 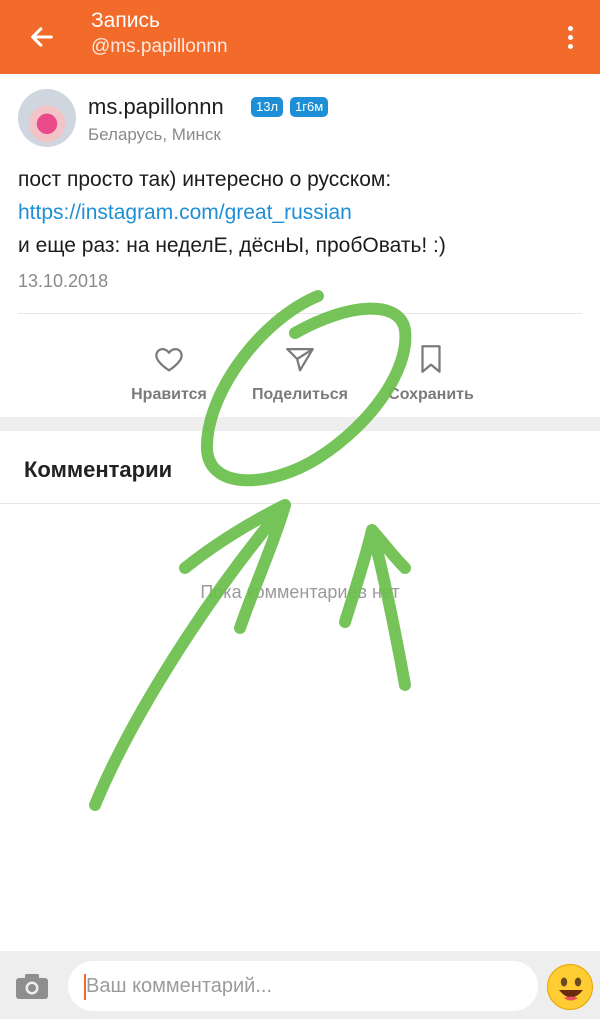 I want to click on save-label: Сохранить, so click(x=431, y=394).